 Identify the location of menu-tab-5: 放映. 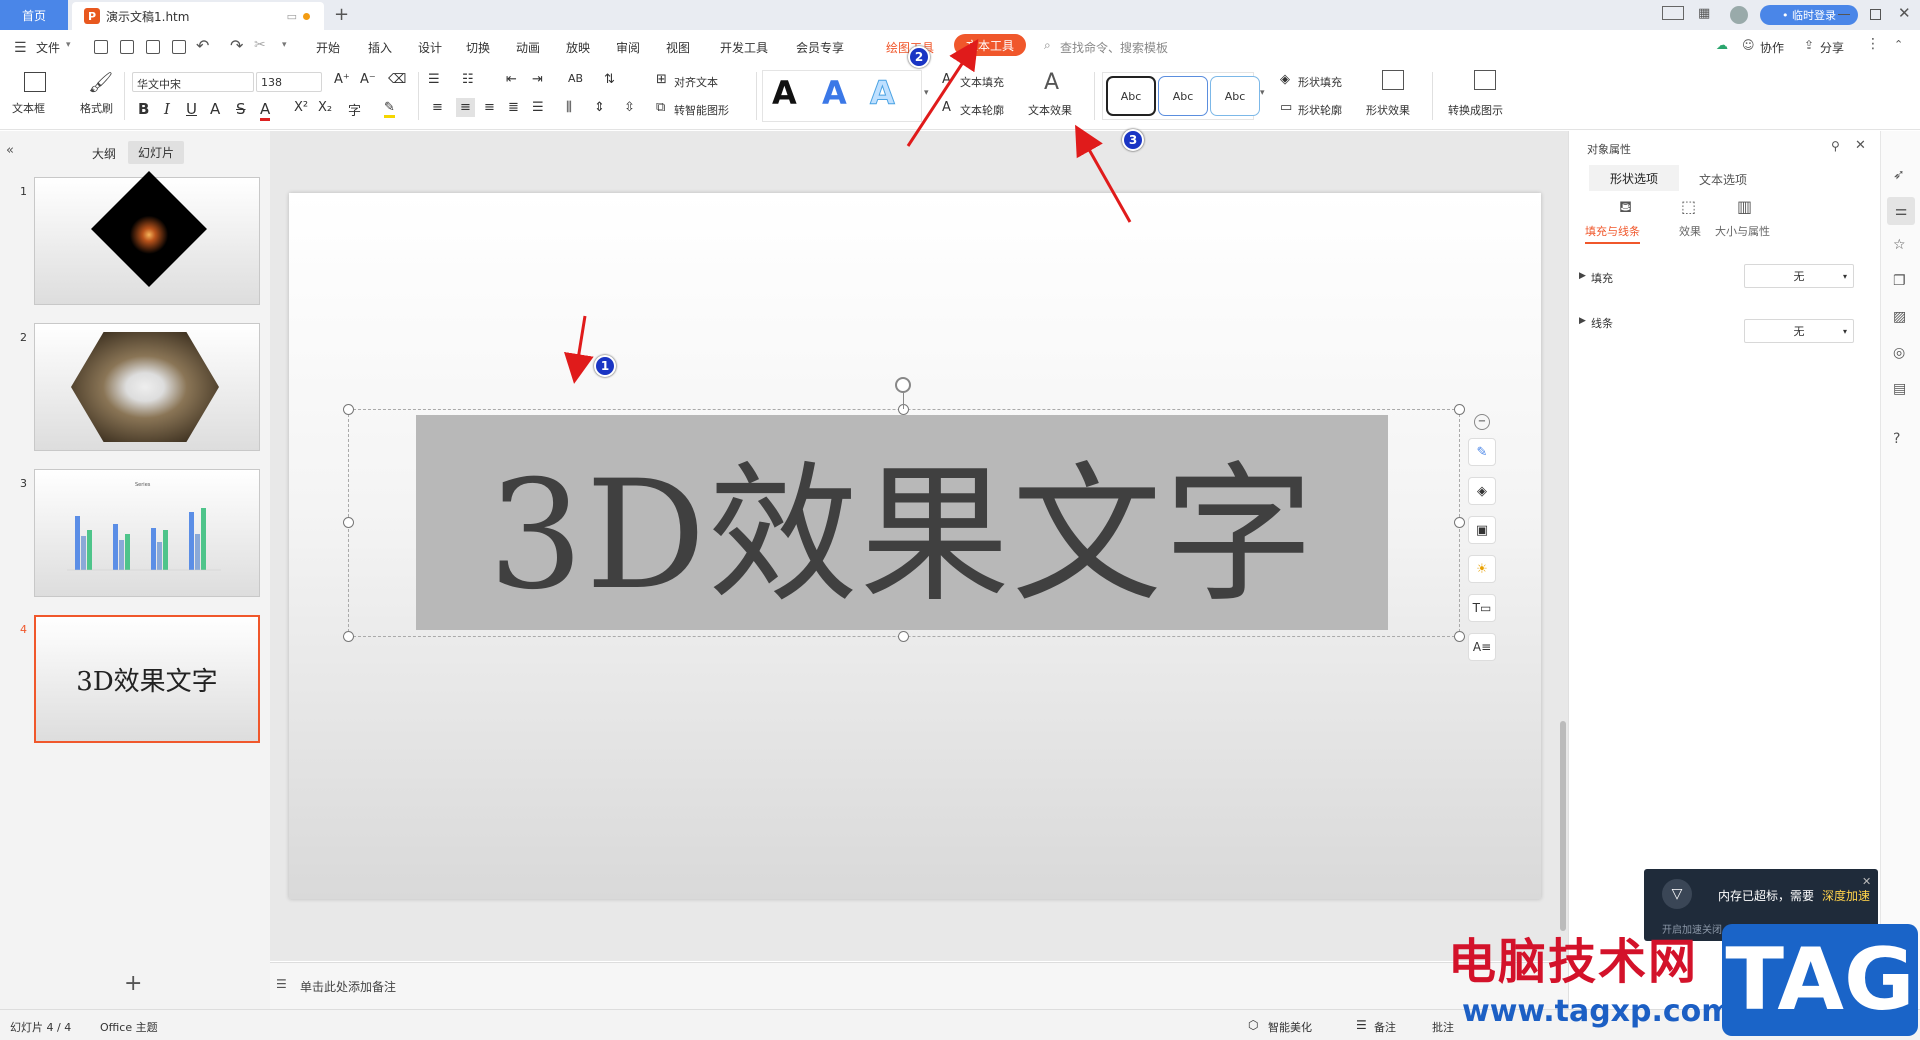
(578, 47).